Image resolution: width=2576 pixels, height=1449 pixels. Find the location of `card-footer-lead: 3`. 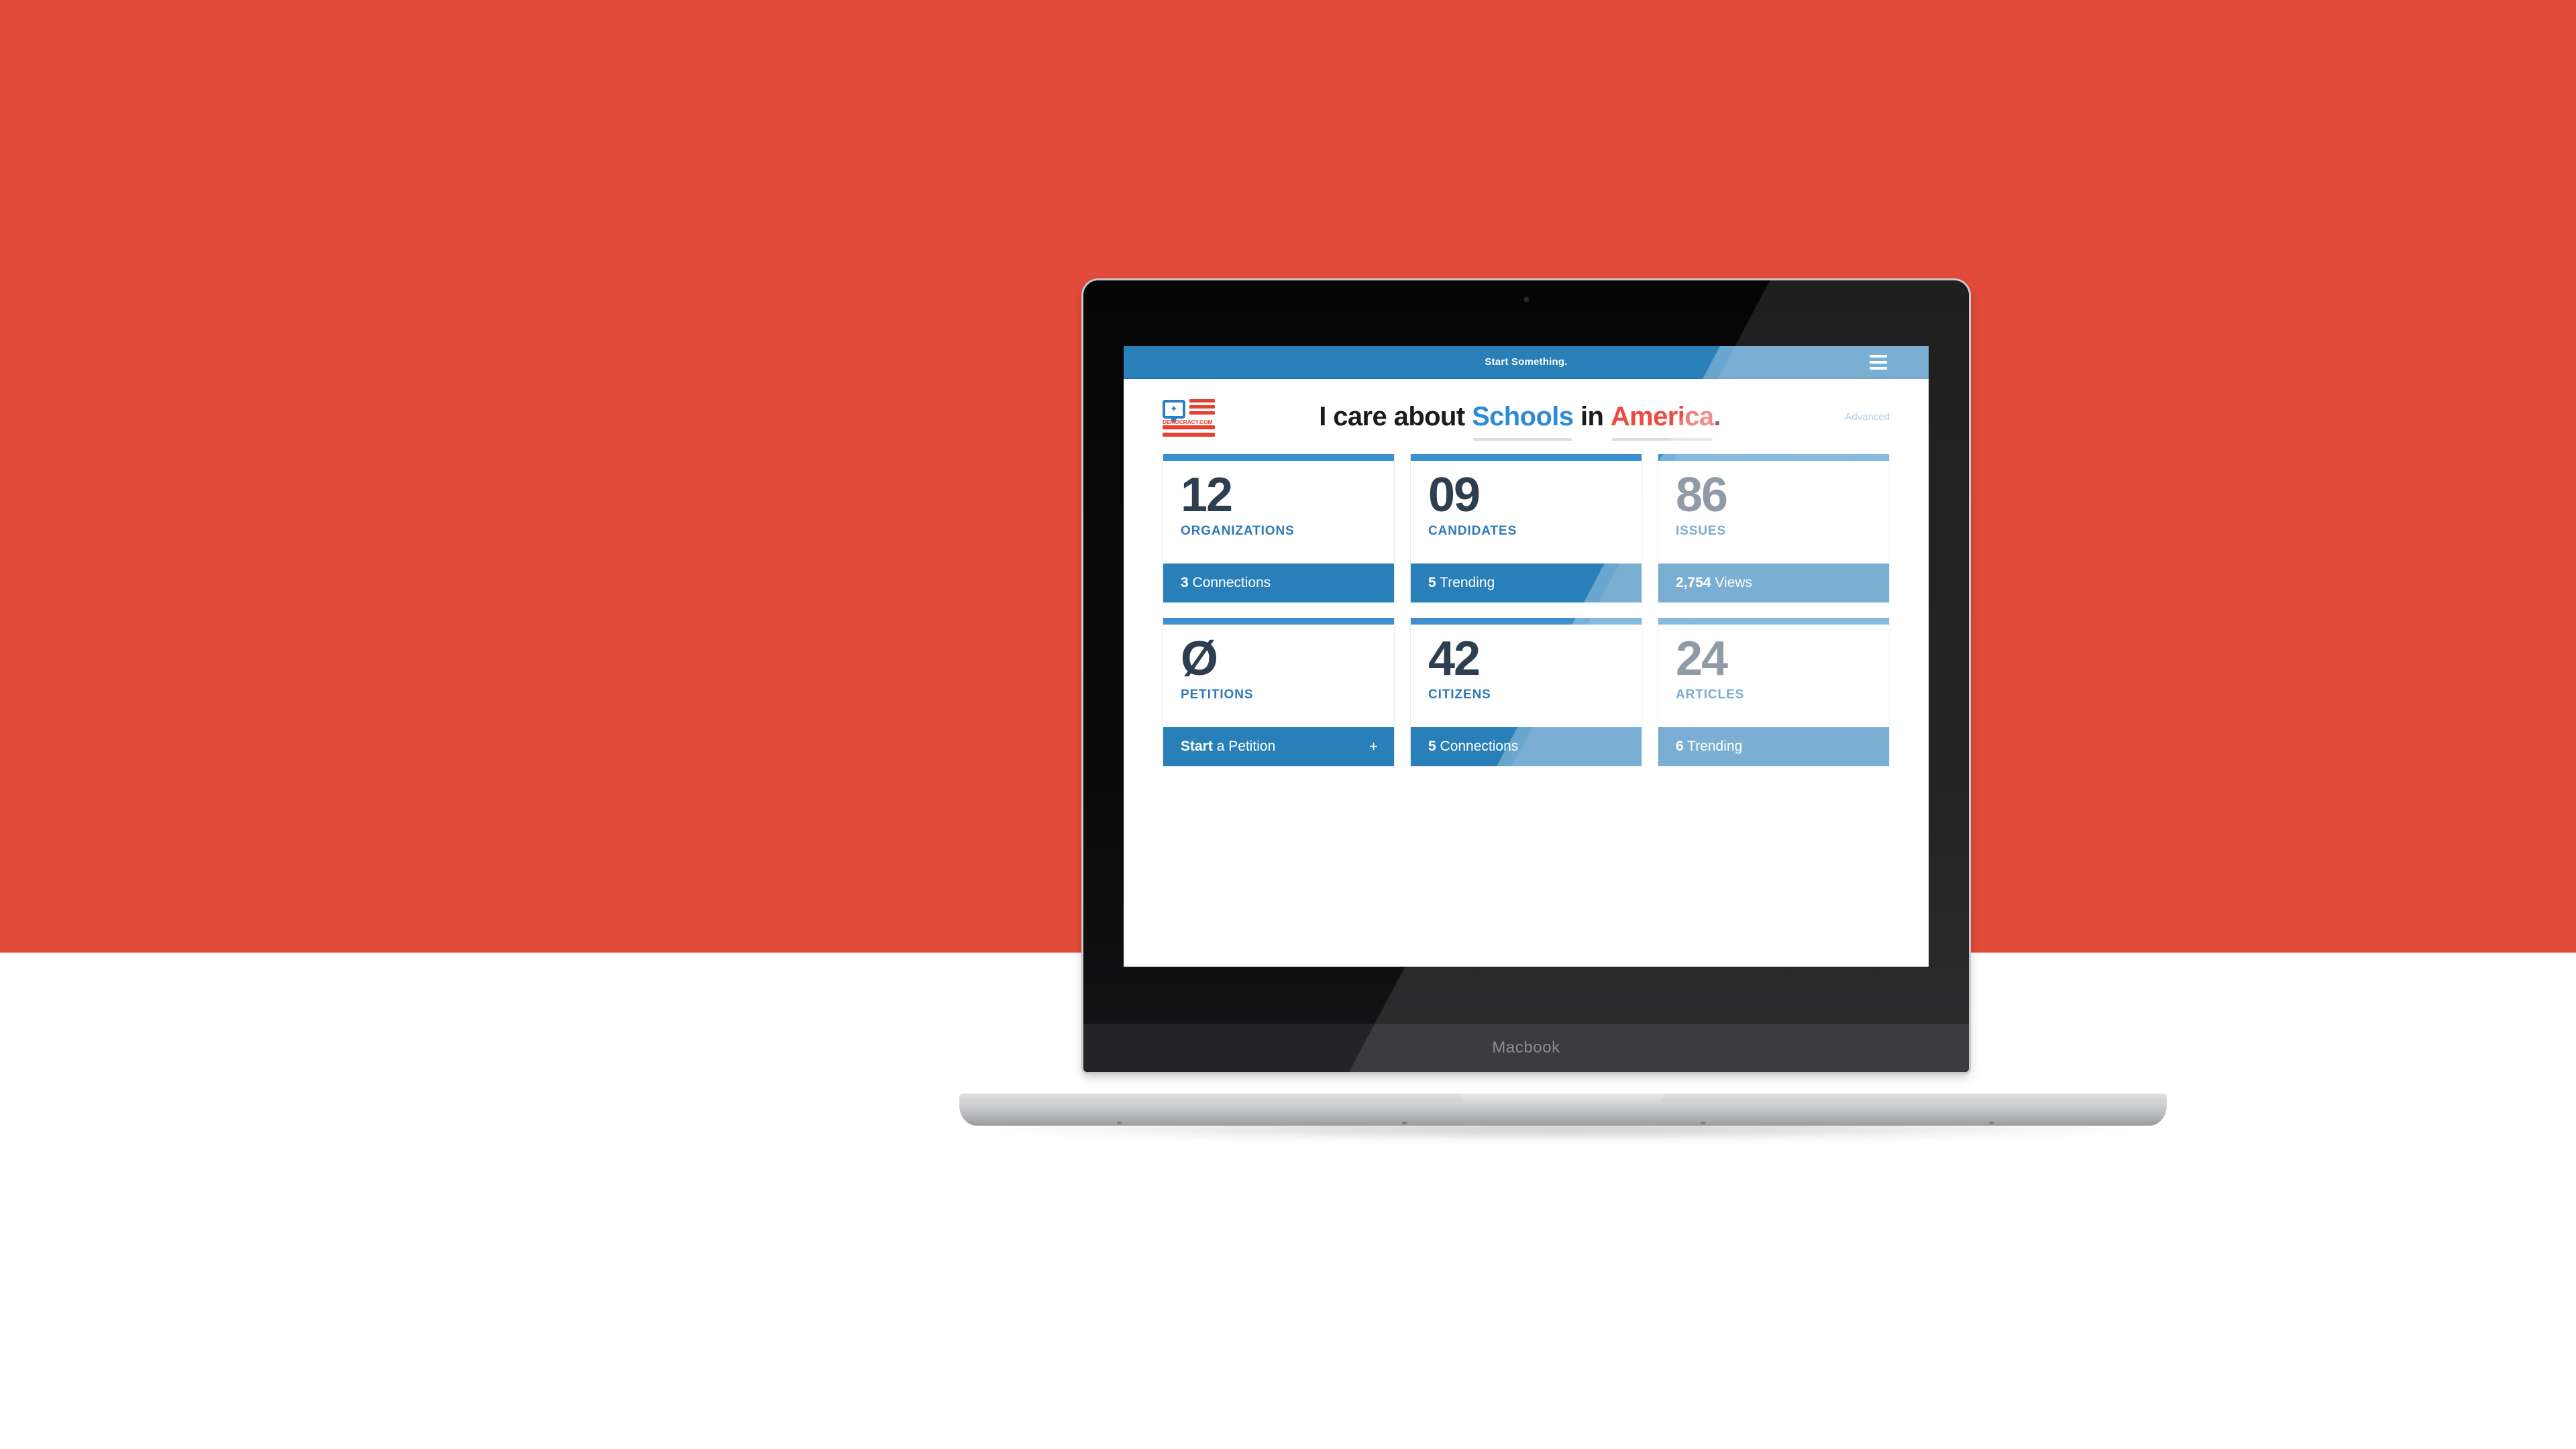

card-footer-lead: 3 is located at coordinates (1185, 582).